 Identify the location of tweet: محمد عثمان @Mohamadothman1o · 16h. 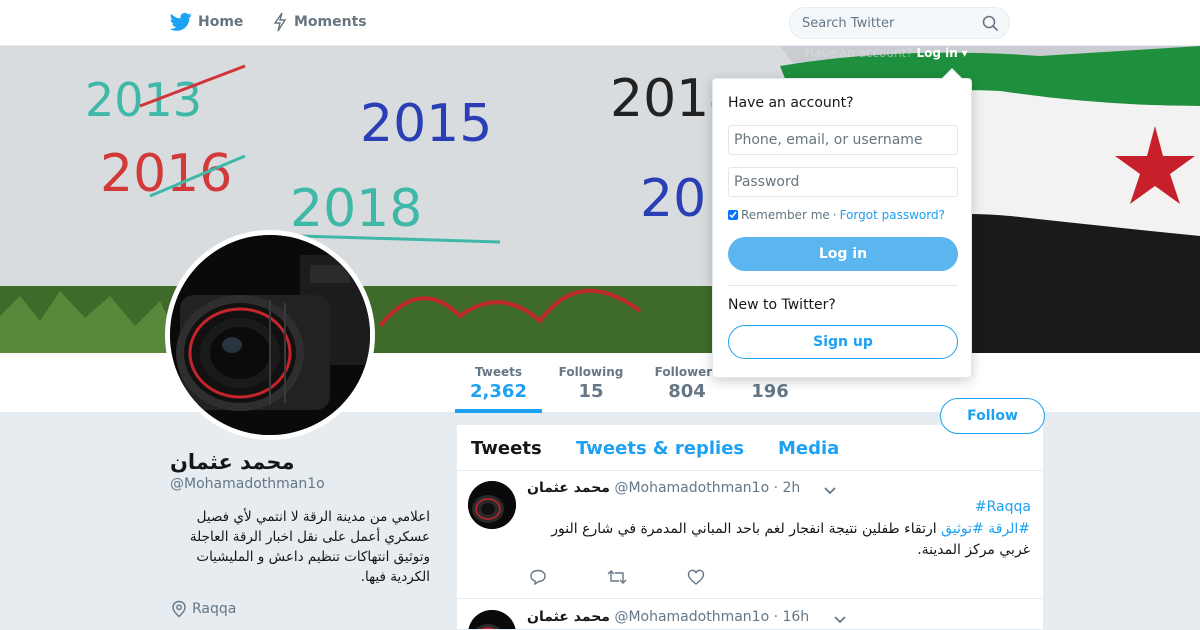
(750, 614).